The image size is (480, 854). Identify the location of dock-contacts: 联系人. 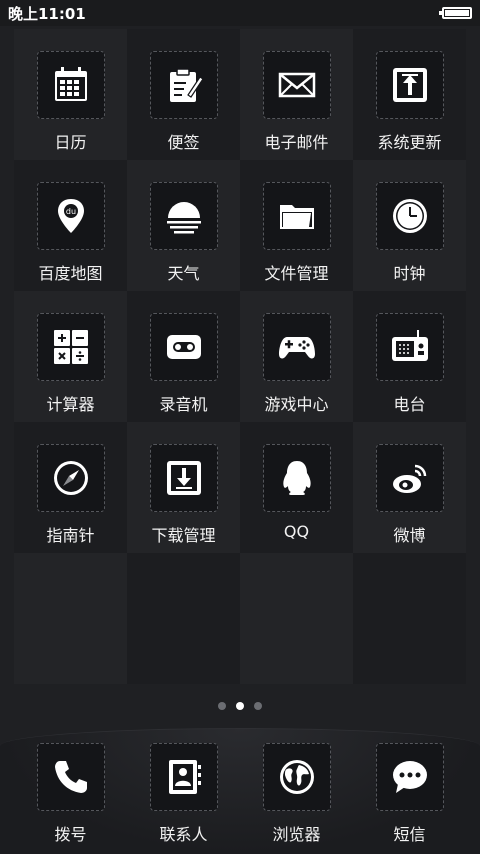
(183, 794).